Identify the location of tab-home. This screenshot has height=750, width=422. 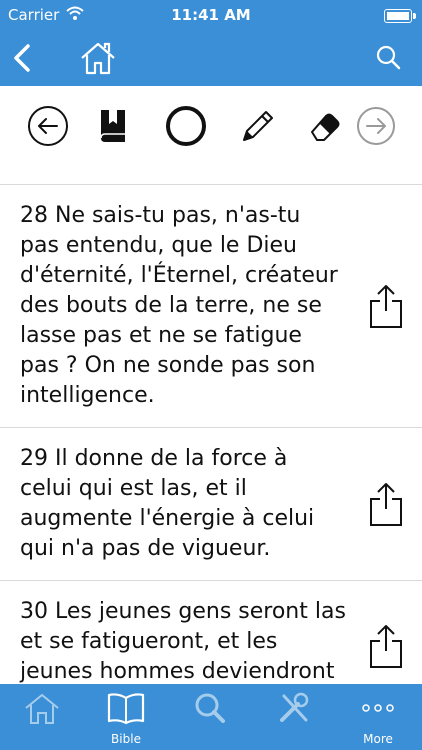
(42, 717).